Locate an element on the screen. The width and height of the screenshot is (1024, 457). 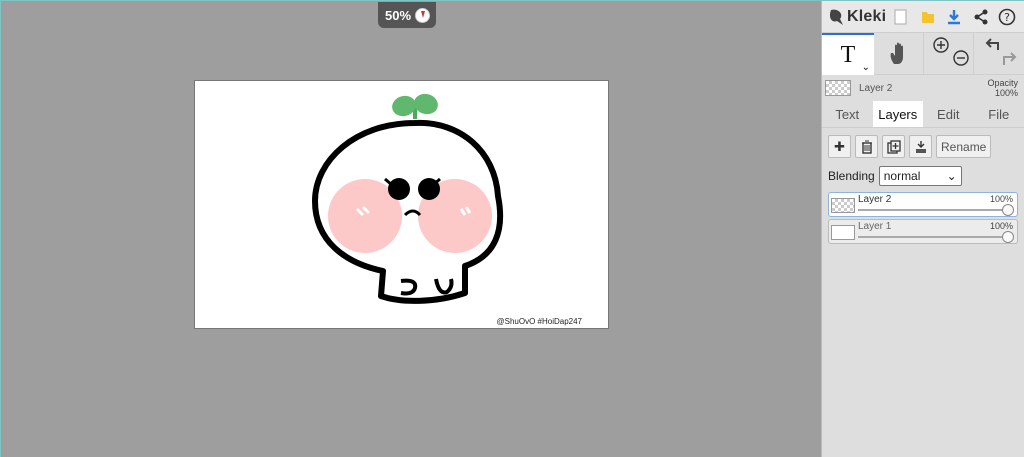
text-tool-icon: T is located at coordinates (848, 54).